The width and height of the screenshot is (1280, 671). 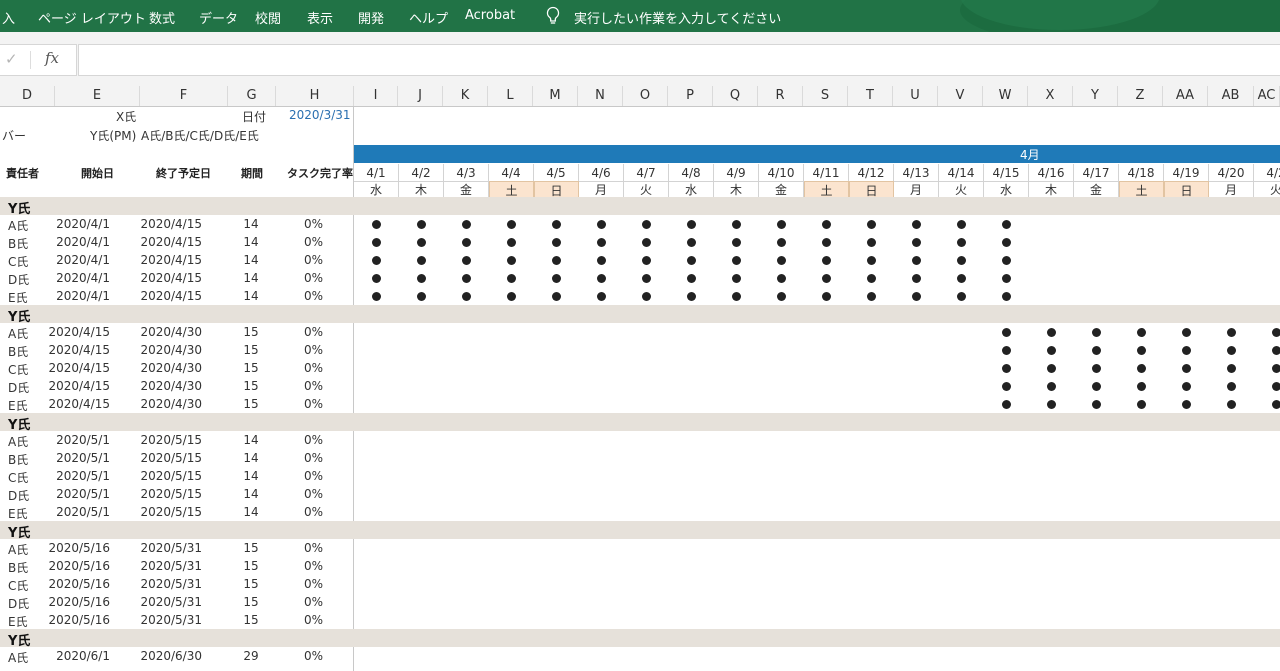 What do you see at coordinates (1185, 96) in the screenshot?
I see `column-header-aa: AA` at bounding box center [1185, 96].